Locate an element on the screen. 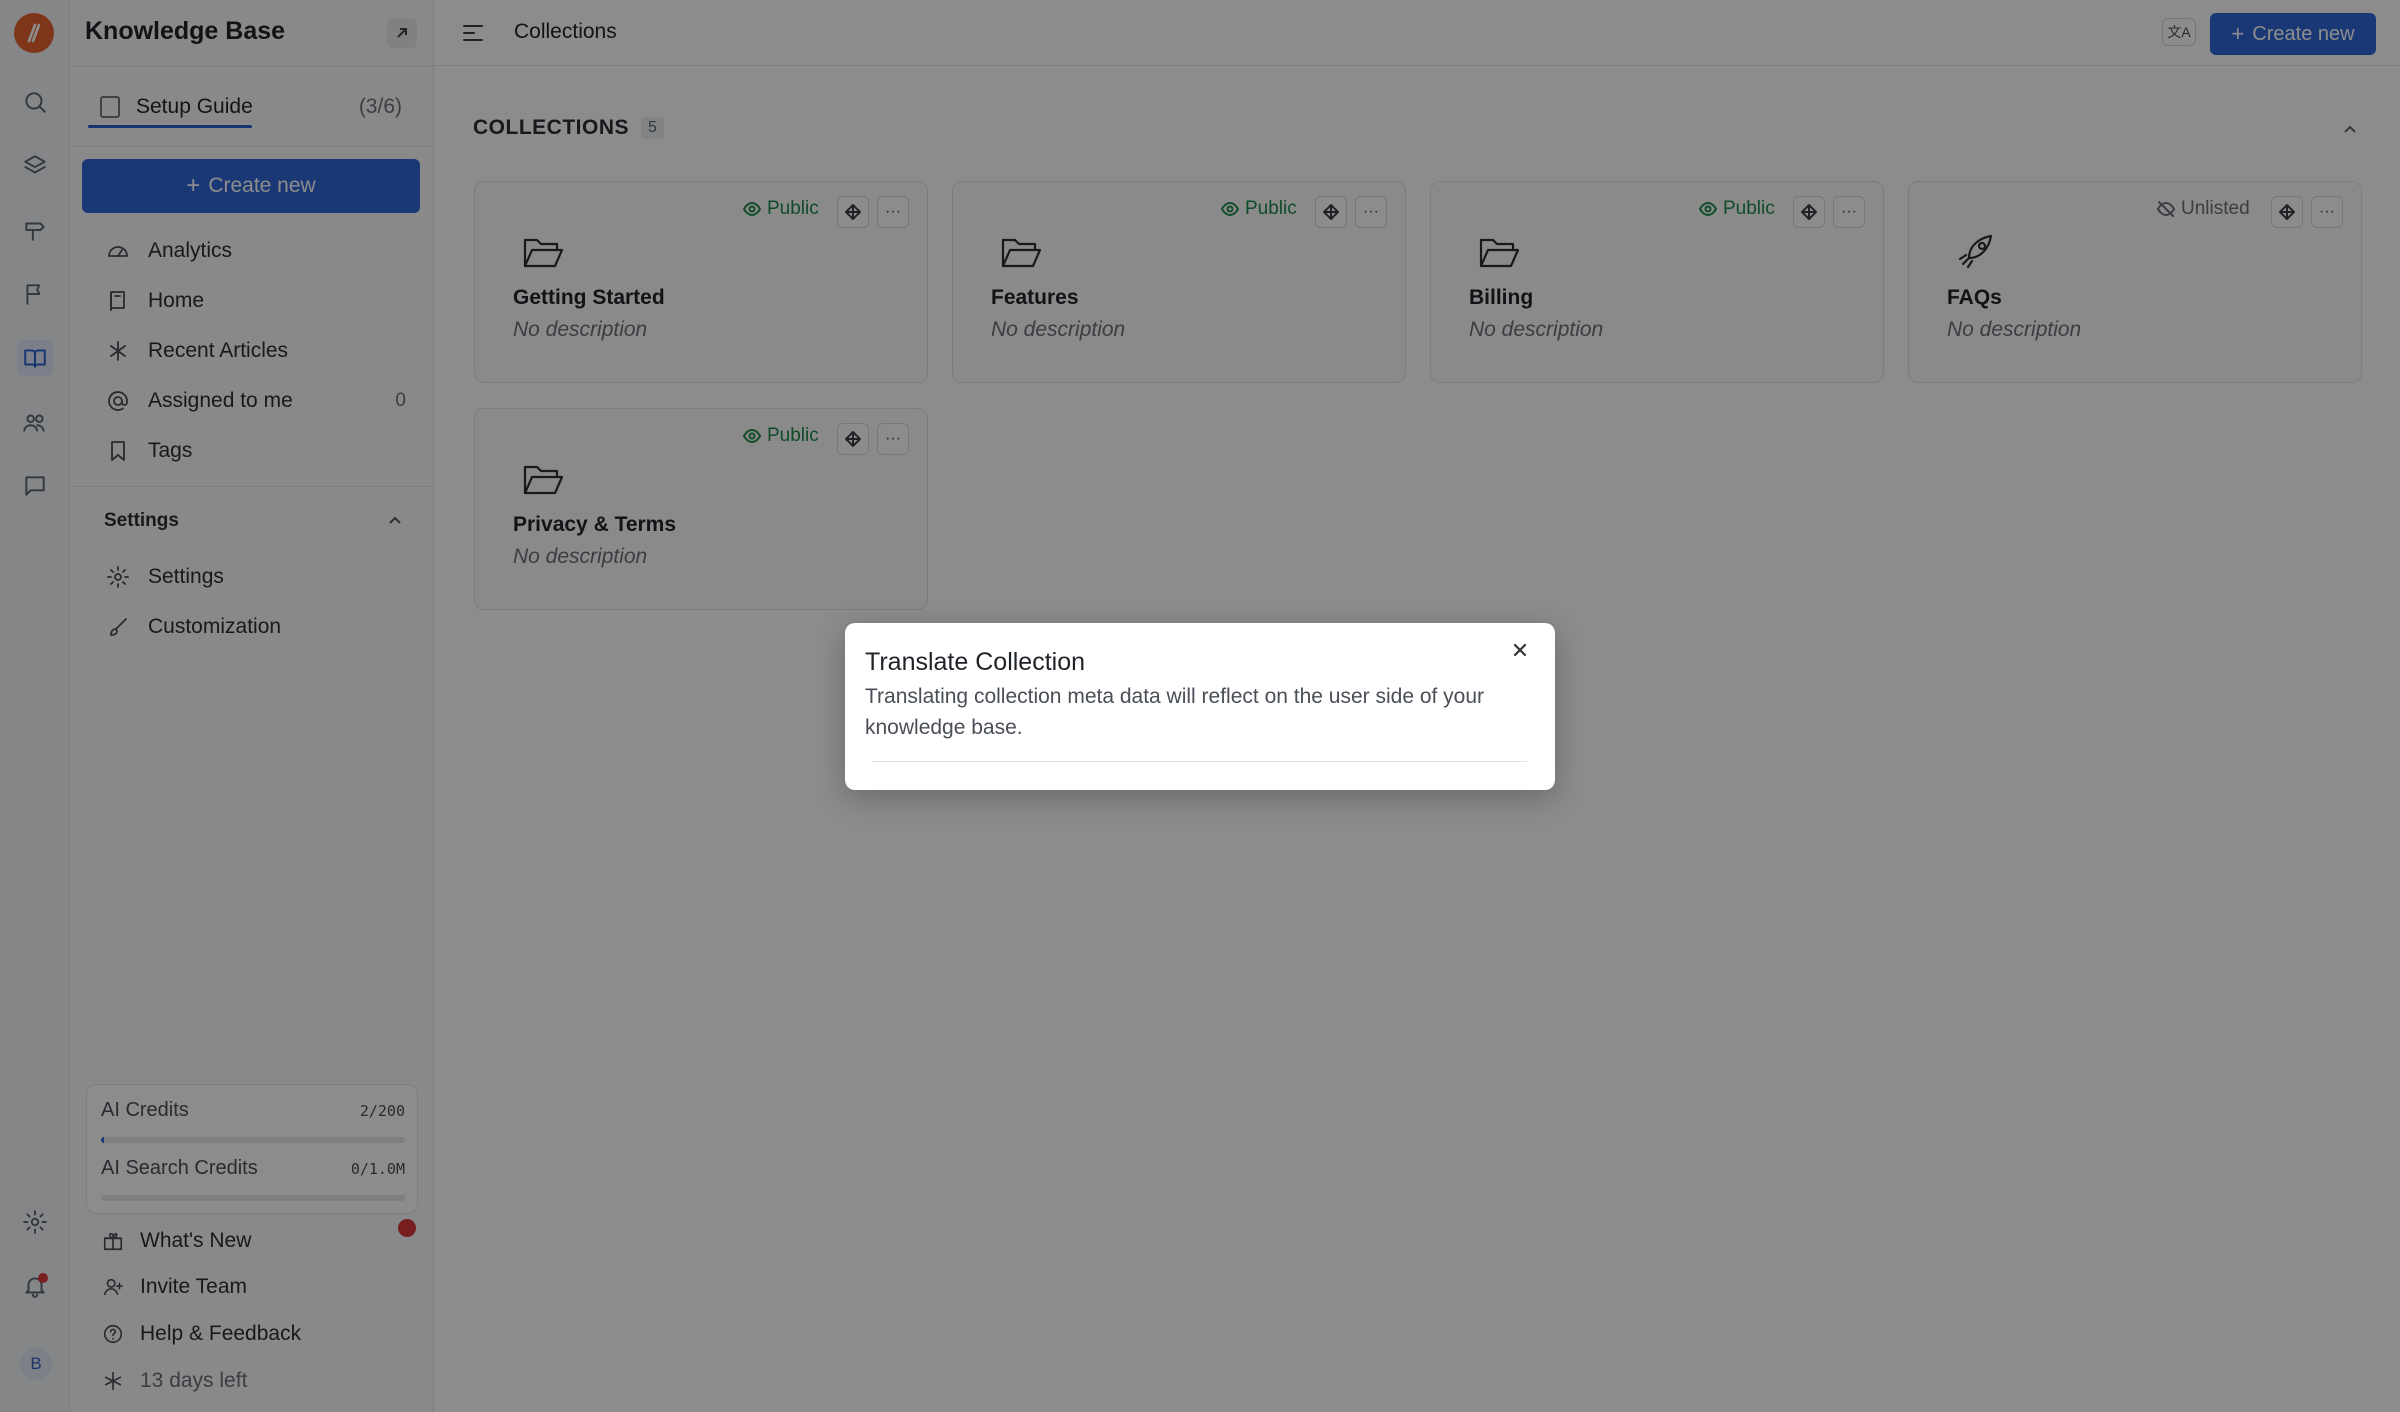 The width and height of the screenshot is (2400, 1412). dialog-divider is located at coordinates (1199, 761).